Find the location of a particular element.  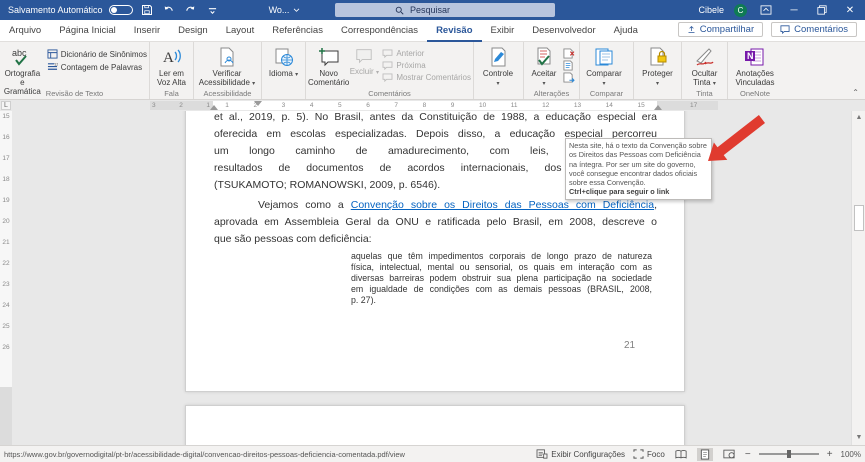

svg-text: 123 is located at coordinates (56, 65).